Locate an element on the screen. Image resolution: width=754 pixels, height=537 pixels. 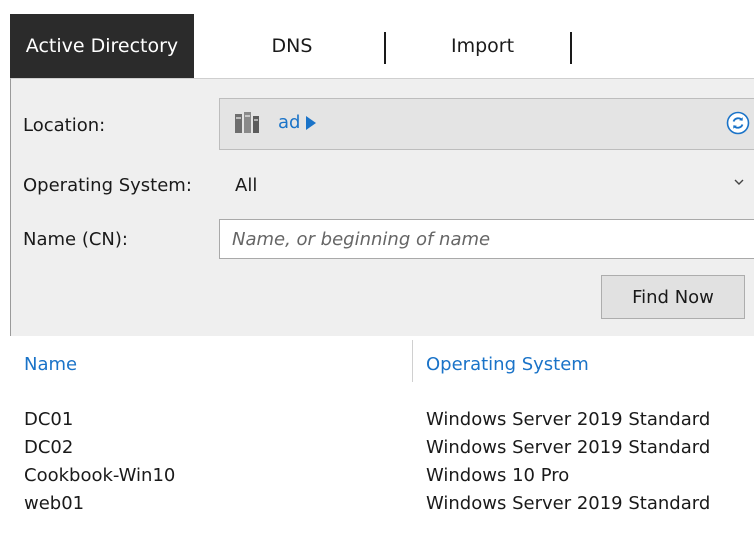
table-row: Cookbook-Win10 Windows 10 Pro is located at coordinates (382, 476).